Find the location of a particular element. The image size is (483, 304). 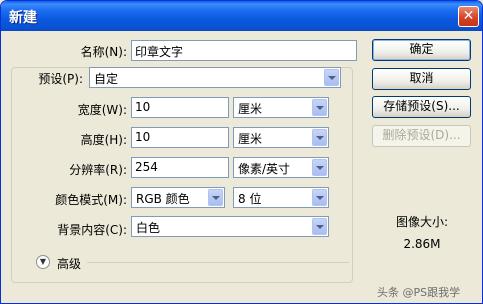

title-bar: 新建 ✕ is located at coordinates (241, 16).